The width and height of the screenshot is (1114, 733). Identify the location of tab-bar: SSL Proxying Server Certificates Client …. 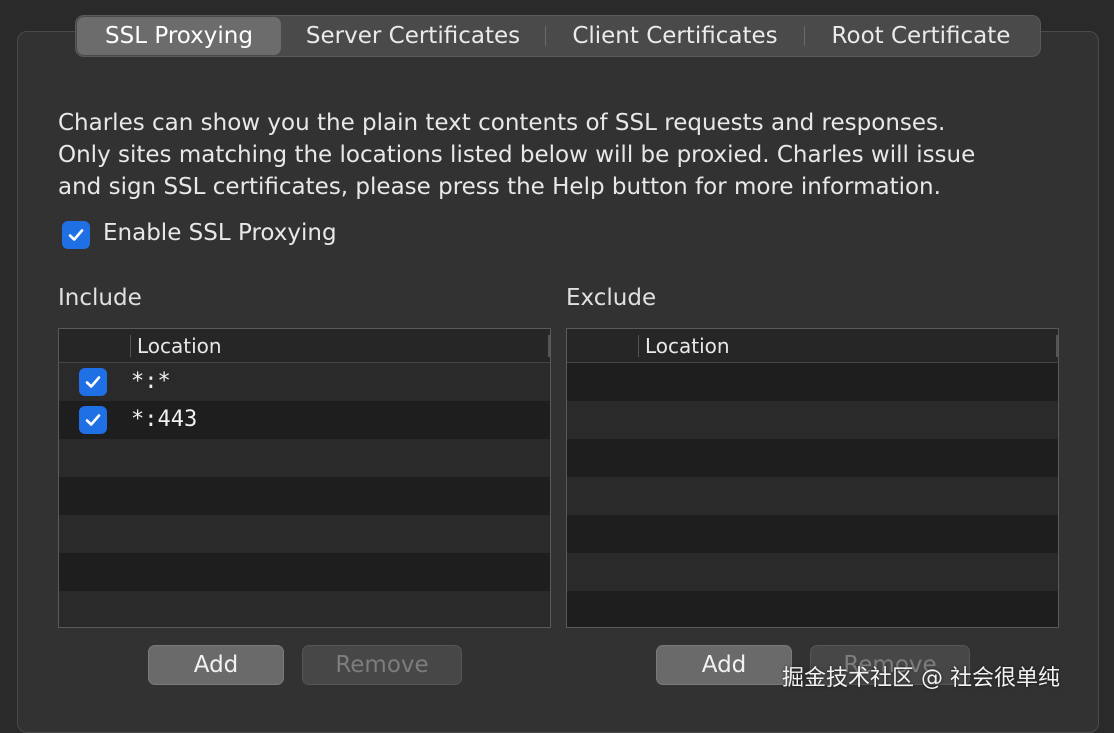
(558, 36).